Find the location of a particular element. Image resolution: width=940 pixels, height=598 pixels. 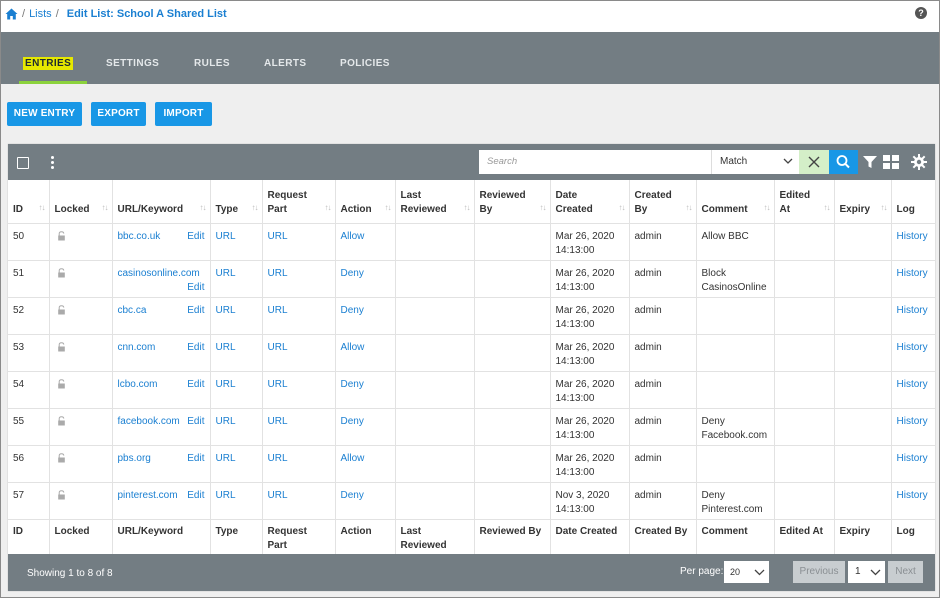

new-entry-button: NEW ENTRY is located at coordinates (44, 114).